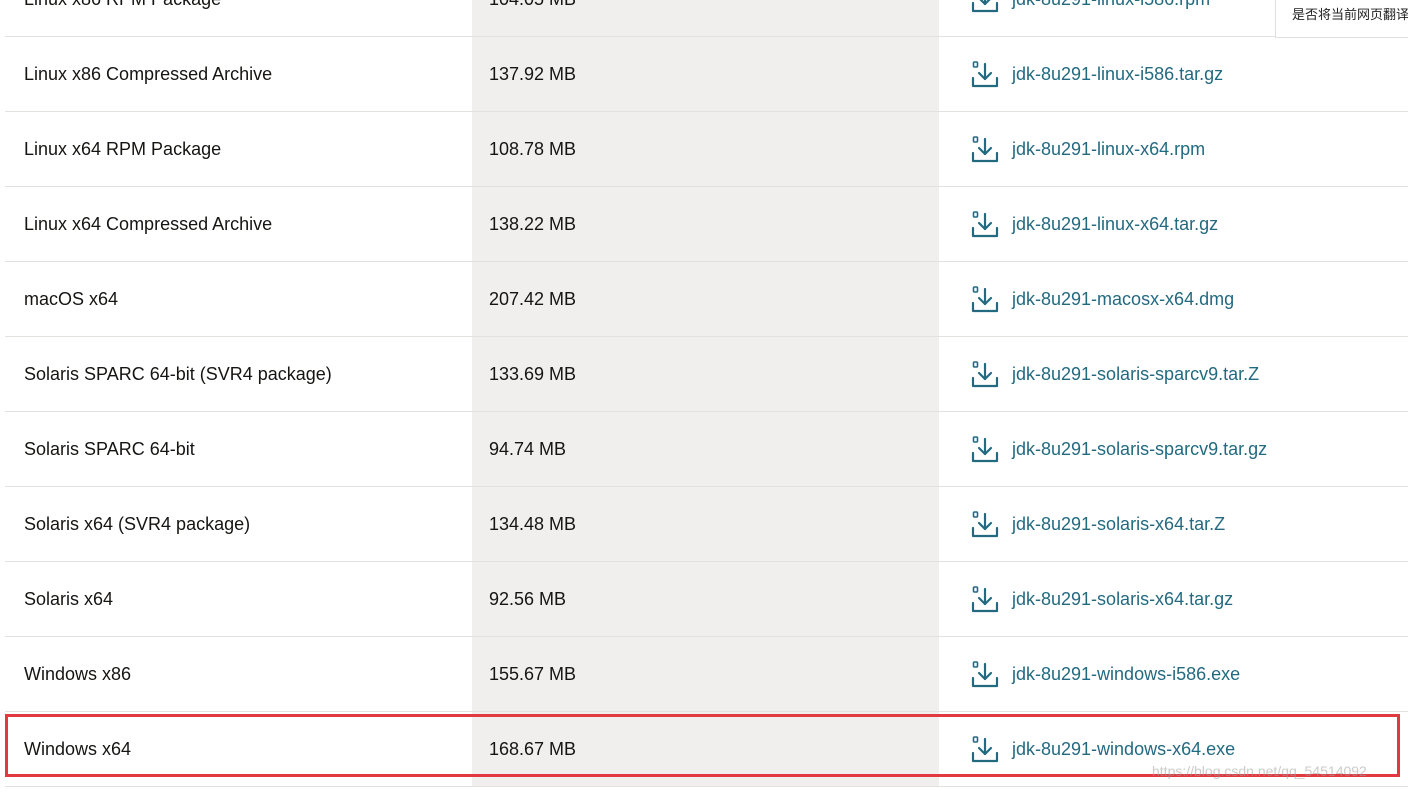 This screenshot has width=1408, height=792. Describe the element at coordinates (109, 448) in the screenshot. I see `product-name: Solaris SPARC 64-bit` at that location.